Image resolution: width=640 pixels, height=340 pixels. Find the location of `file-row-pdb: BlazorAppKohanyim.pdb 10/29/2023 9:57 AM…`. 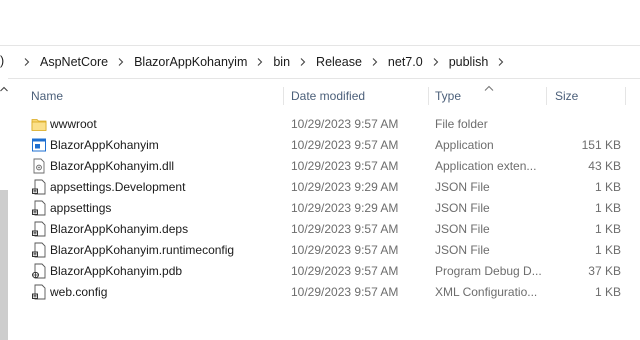

file-row-pdb: BlazorAppKohanyim.pdb 10/29/2023 9:57 AM… is located at coordinates (324, 271).